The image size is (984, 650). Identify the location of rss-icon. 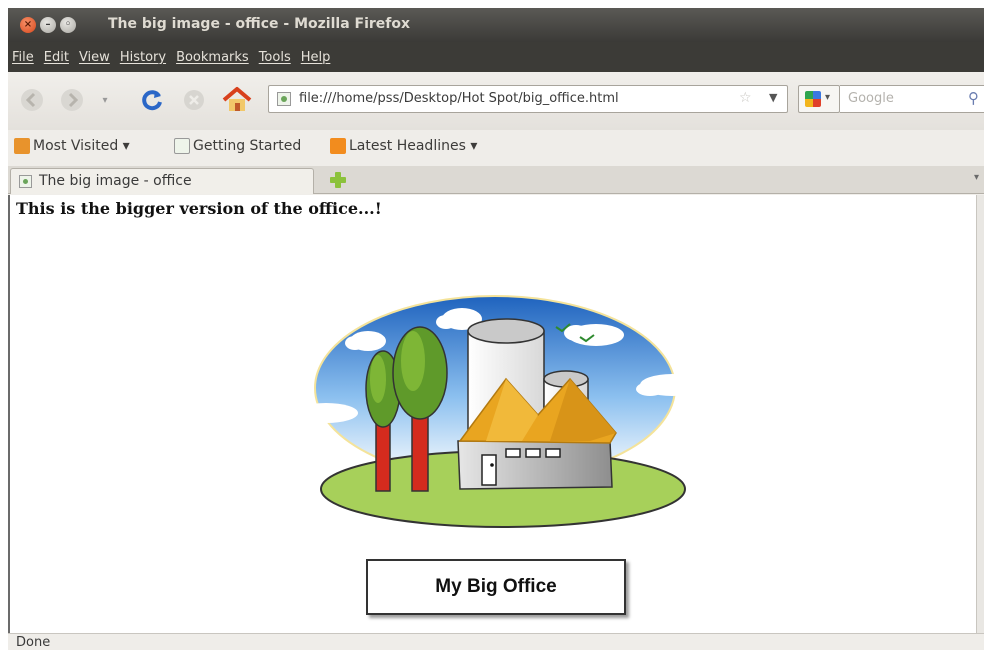
(338, 146).